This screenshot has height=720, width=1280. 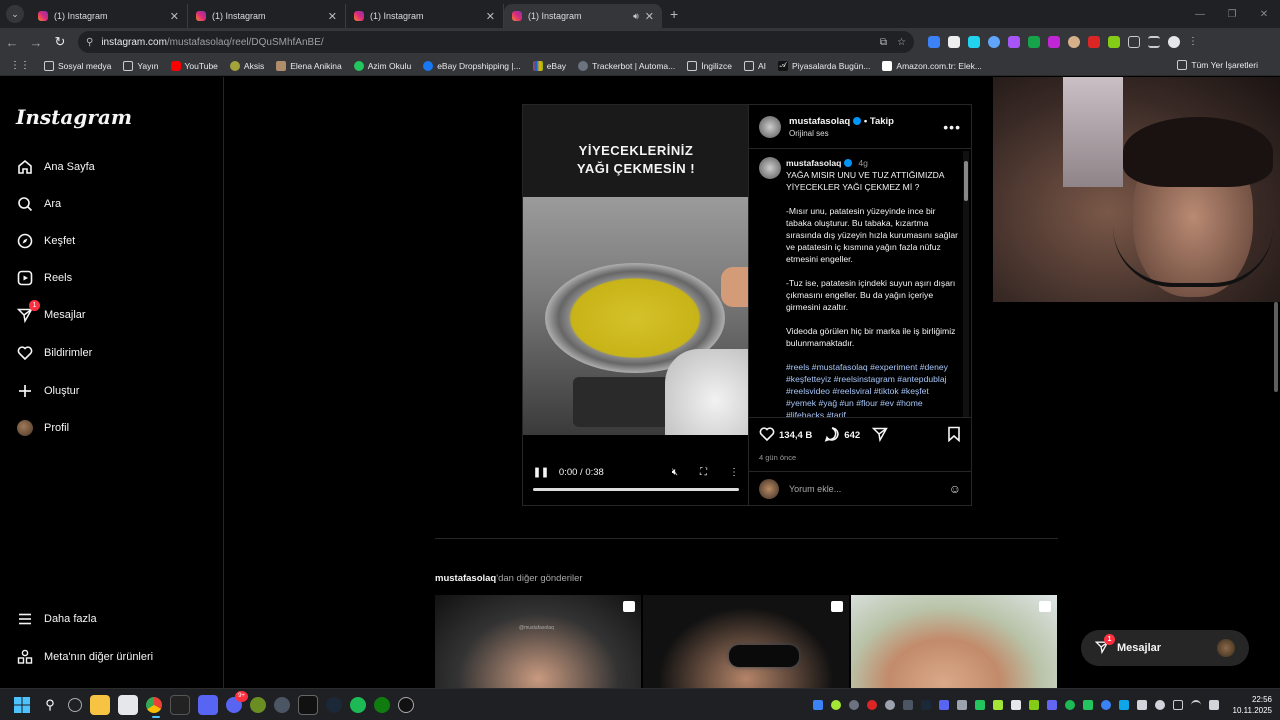 What do you see at coordinates (267, 16) in the screenshot?
I see `tab-2: (1) Instagram ✕` at bounding box center [267, 16].